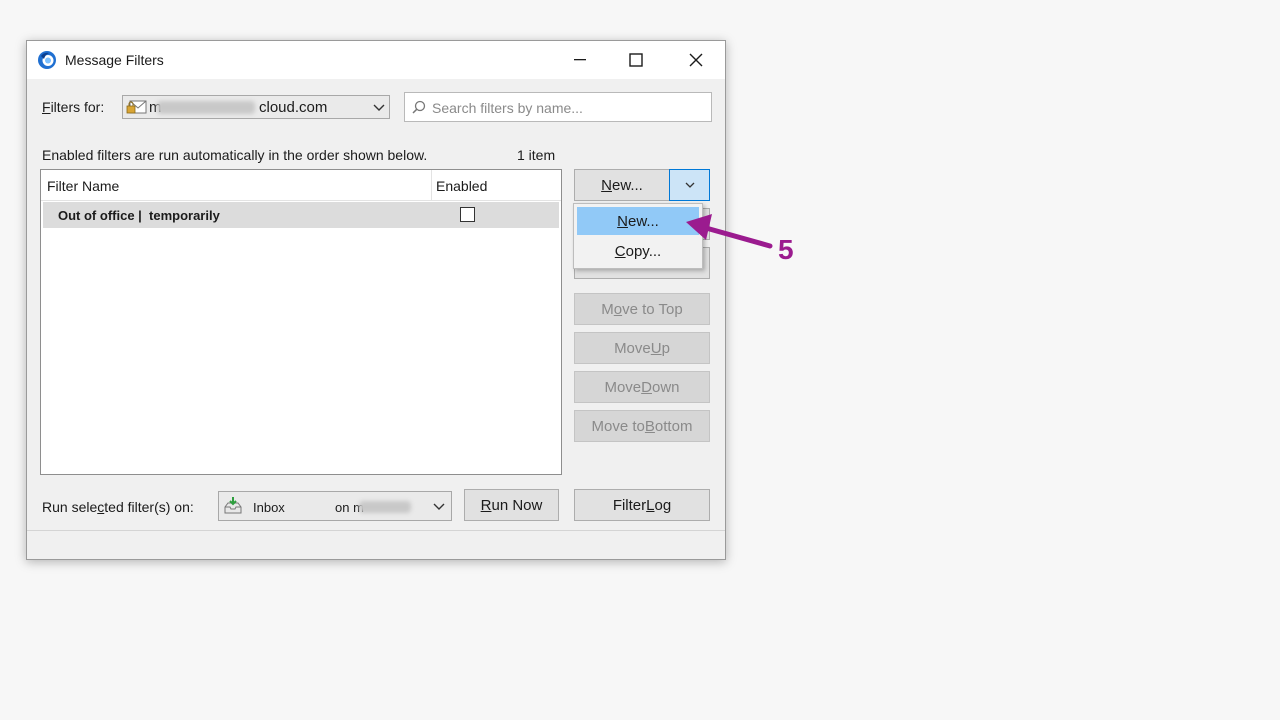 This screenshot has width=1280, height=720. What do you see at coordinates (536, 155) in the screenshot?
I see `filter-count: 1 item` at bounding box center [536, 155].